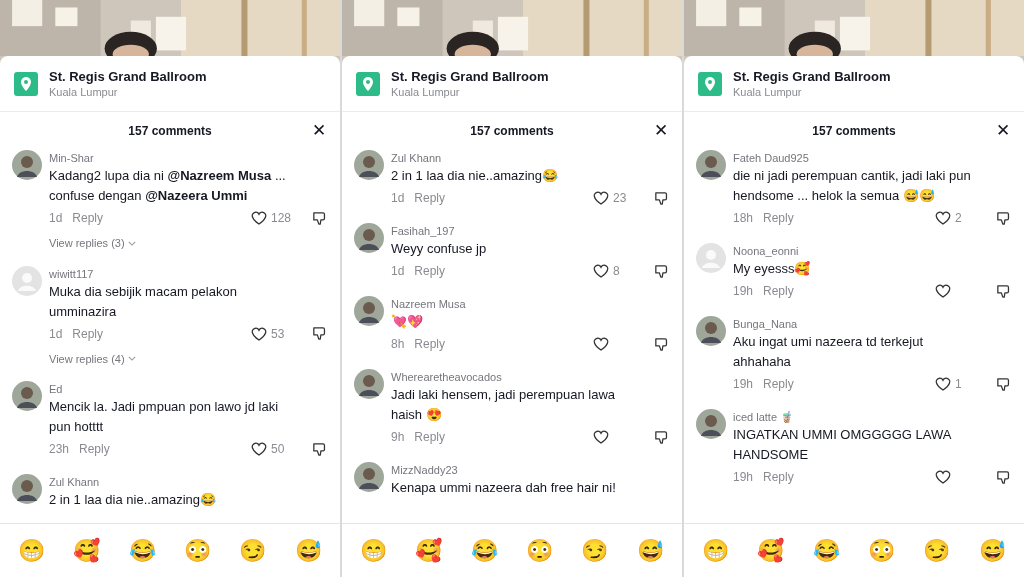 This screenshot has width=1024, height=577. I want to click on comment-text: Kadang2 lupa dia ni @Nazreem Musa ... confuse dengan @Nazeera Ummi, so click(168, 186).